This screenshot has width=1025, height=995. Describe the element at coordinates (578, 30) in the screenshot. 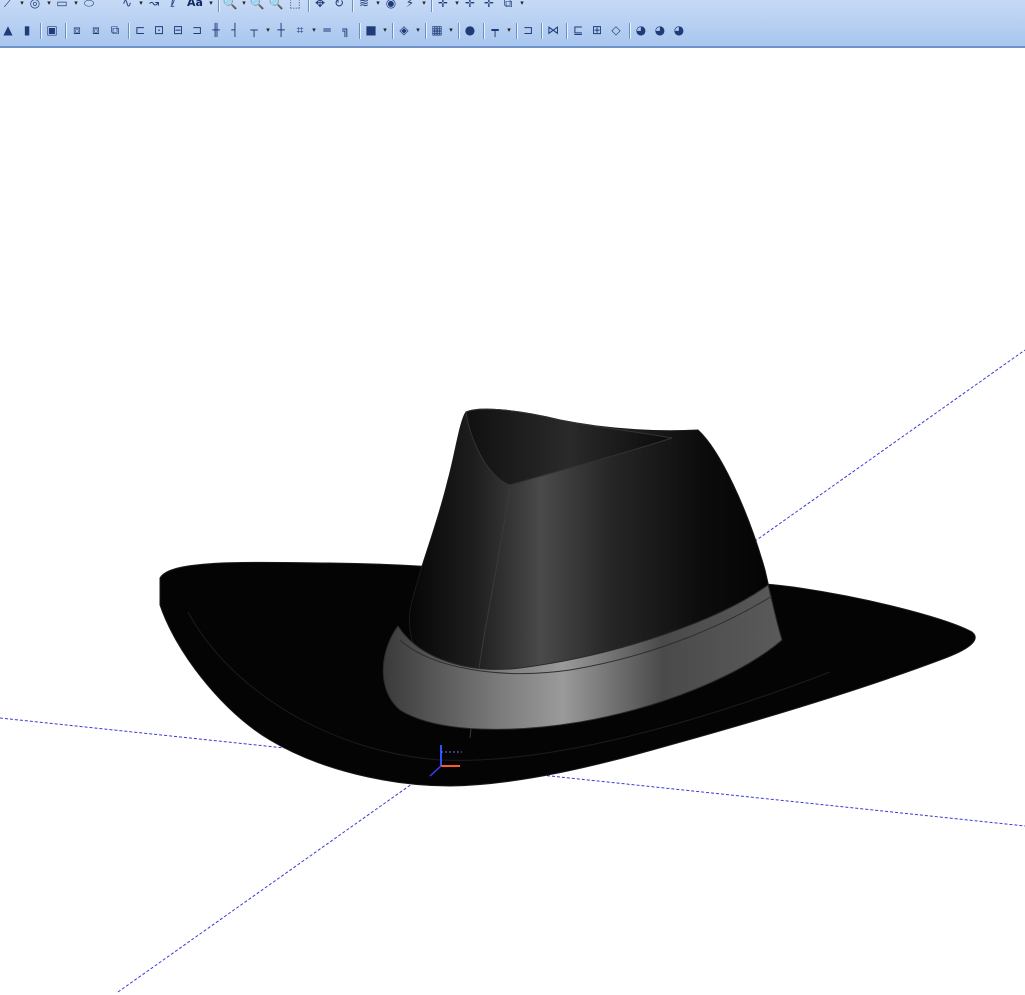

I see `shell-icon: ⊑` at that location.